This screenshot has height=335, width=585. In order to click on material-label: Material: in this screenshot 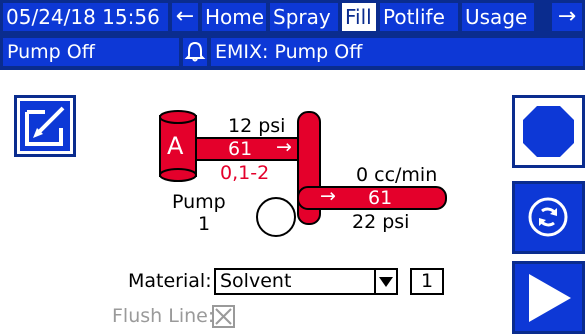, I will do `click(170, 281)`.